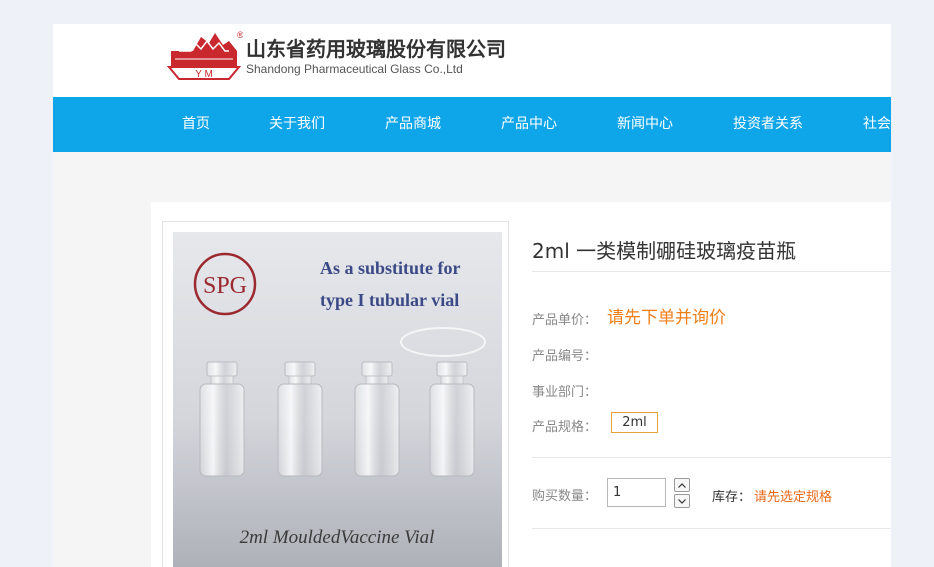 This screenshot has height=567, width=934. Describe the element at coordinates (376, 49) in the screenshot. I see `company-name-cn: 山东省药用玻璃股份有限公司` at that location.